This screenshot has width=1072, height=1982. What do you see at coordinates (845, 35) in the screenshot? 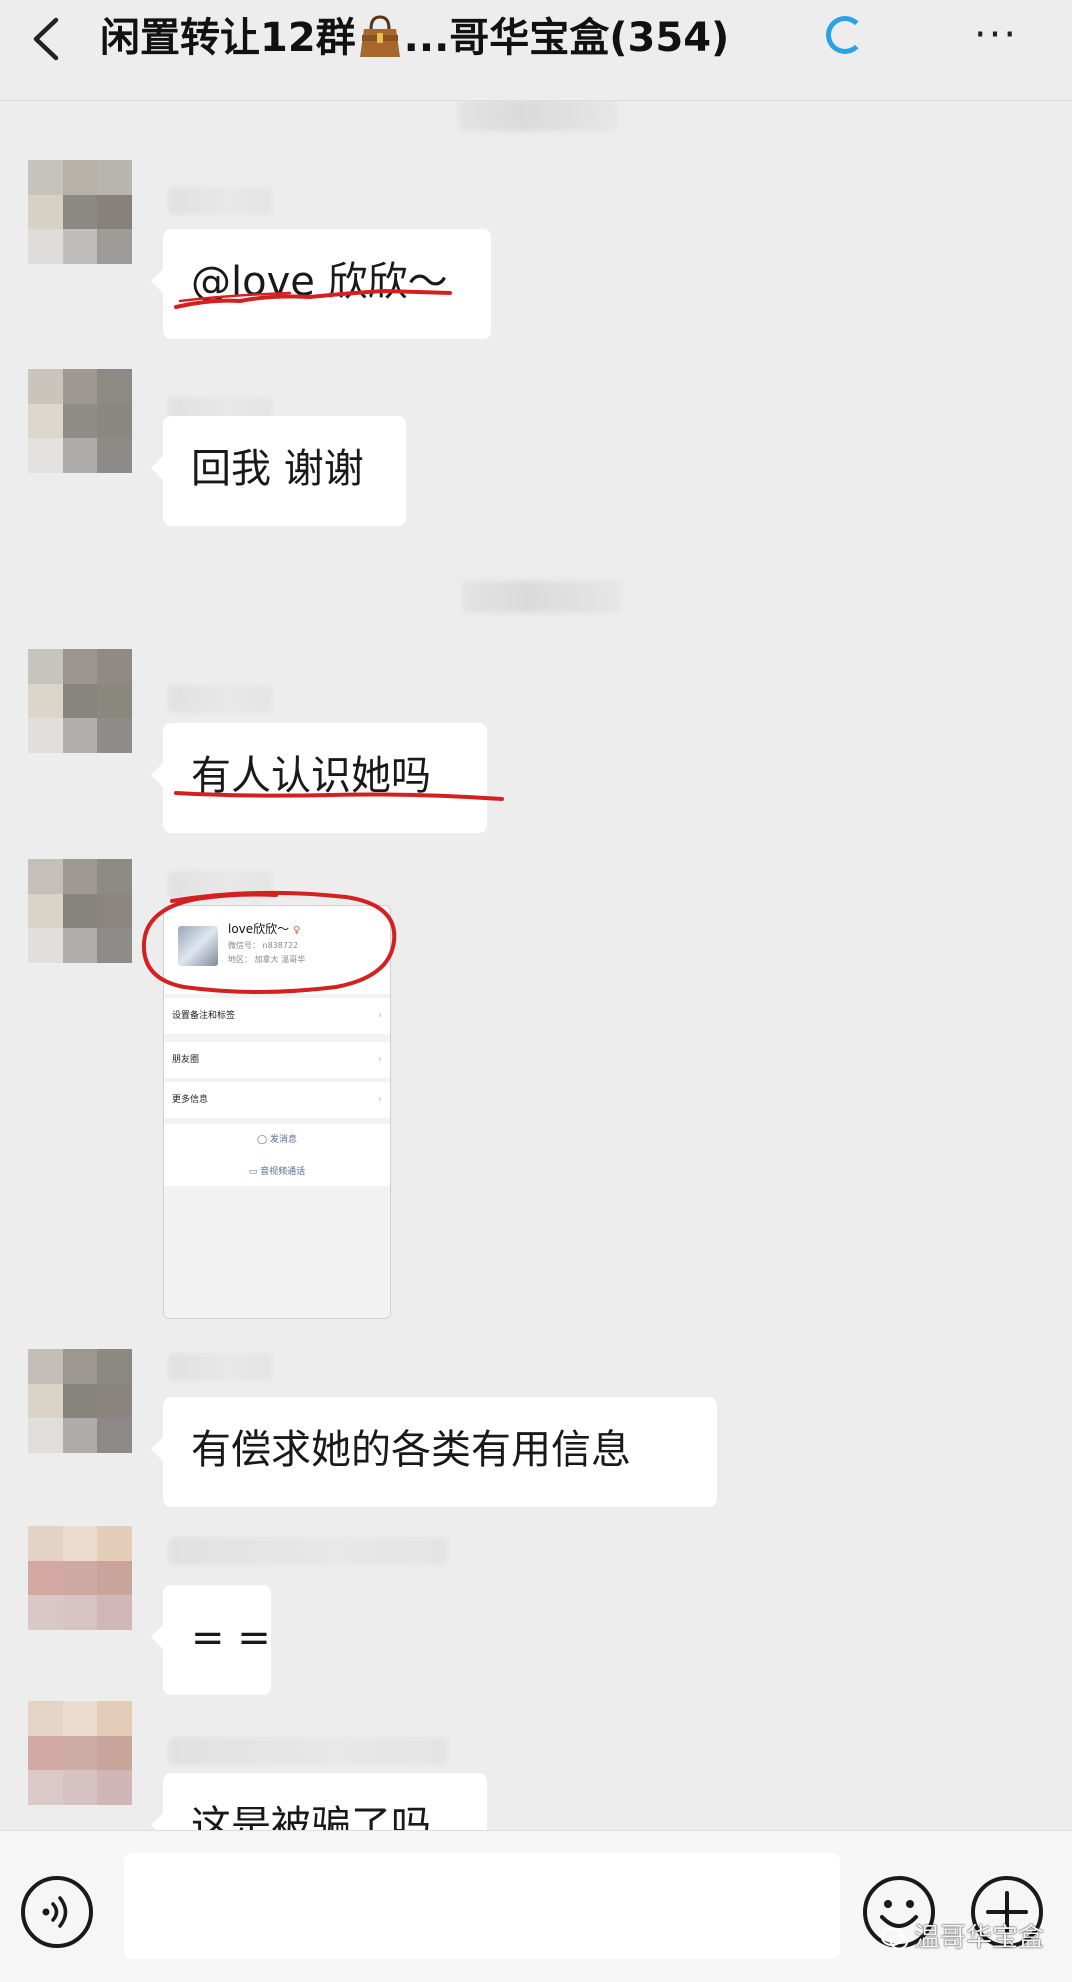
I see `loading-spinner-icon` at bounding box center [845, 35].